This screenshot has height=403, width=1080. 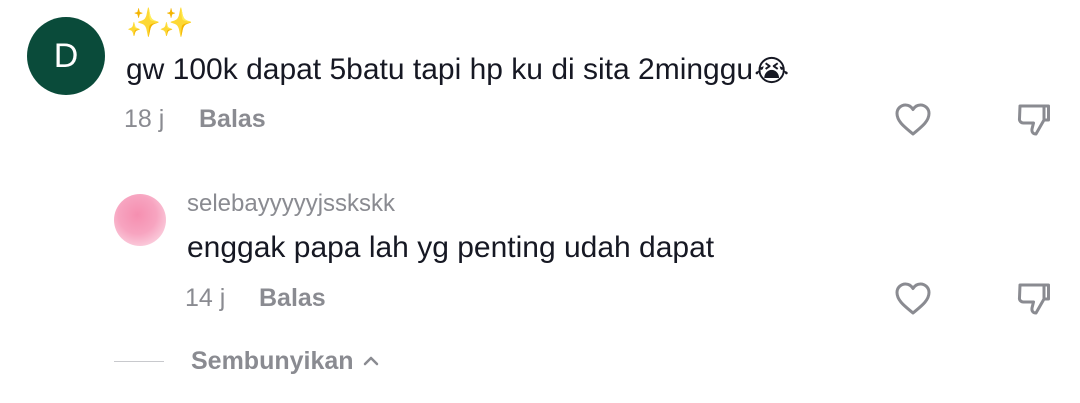 I want to click on dislike-button, so click(x=1034, y=120).